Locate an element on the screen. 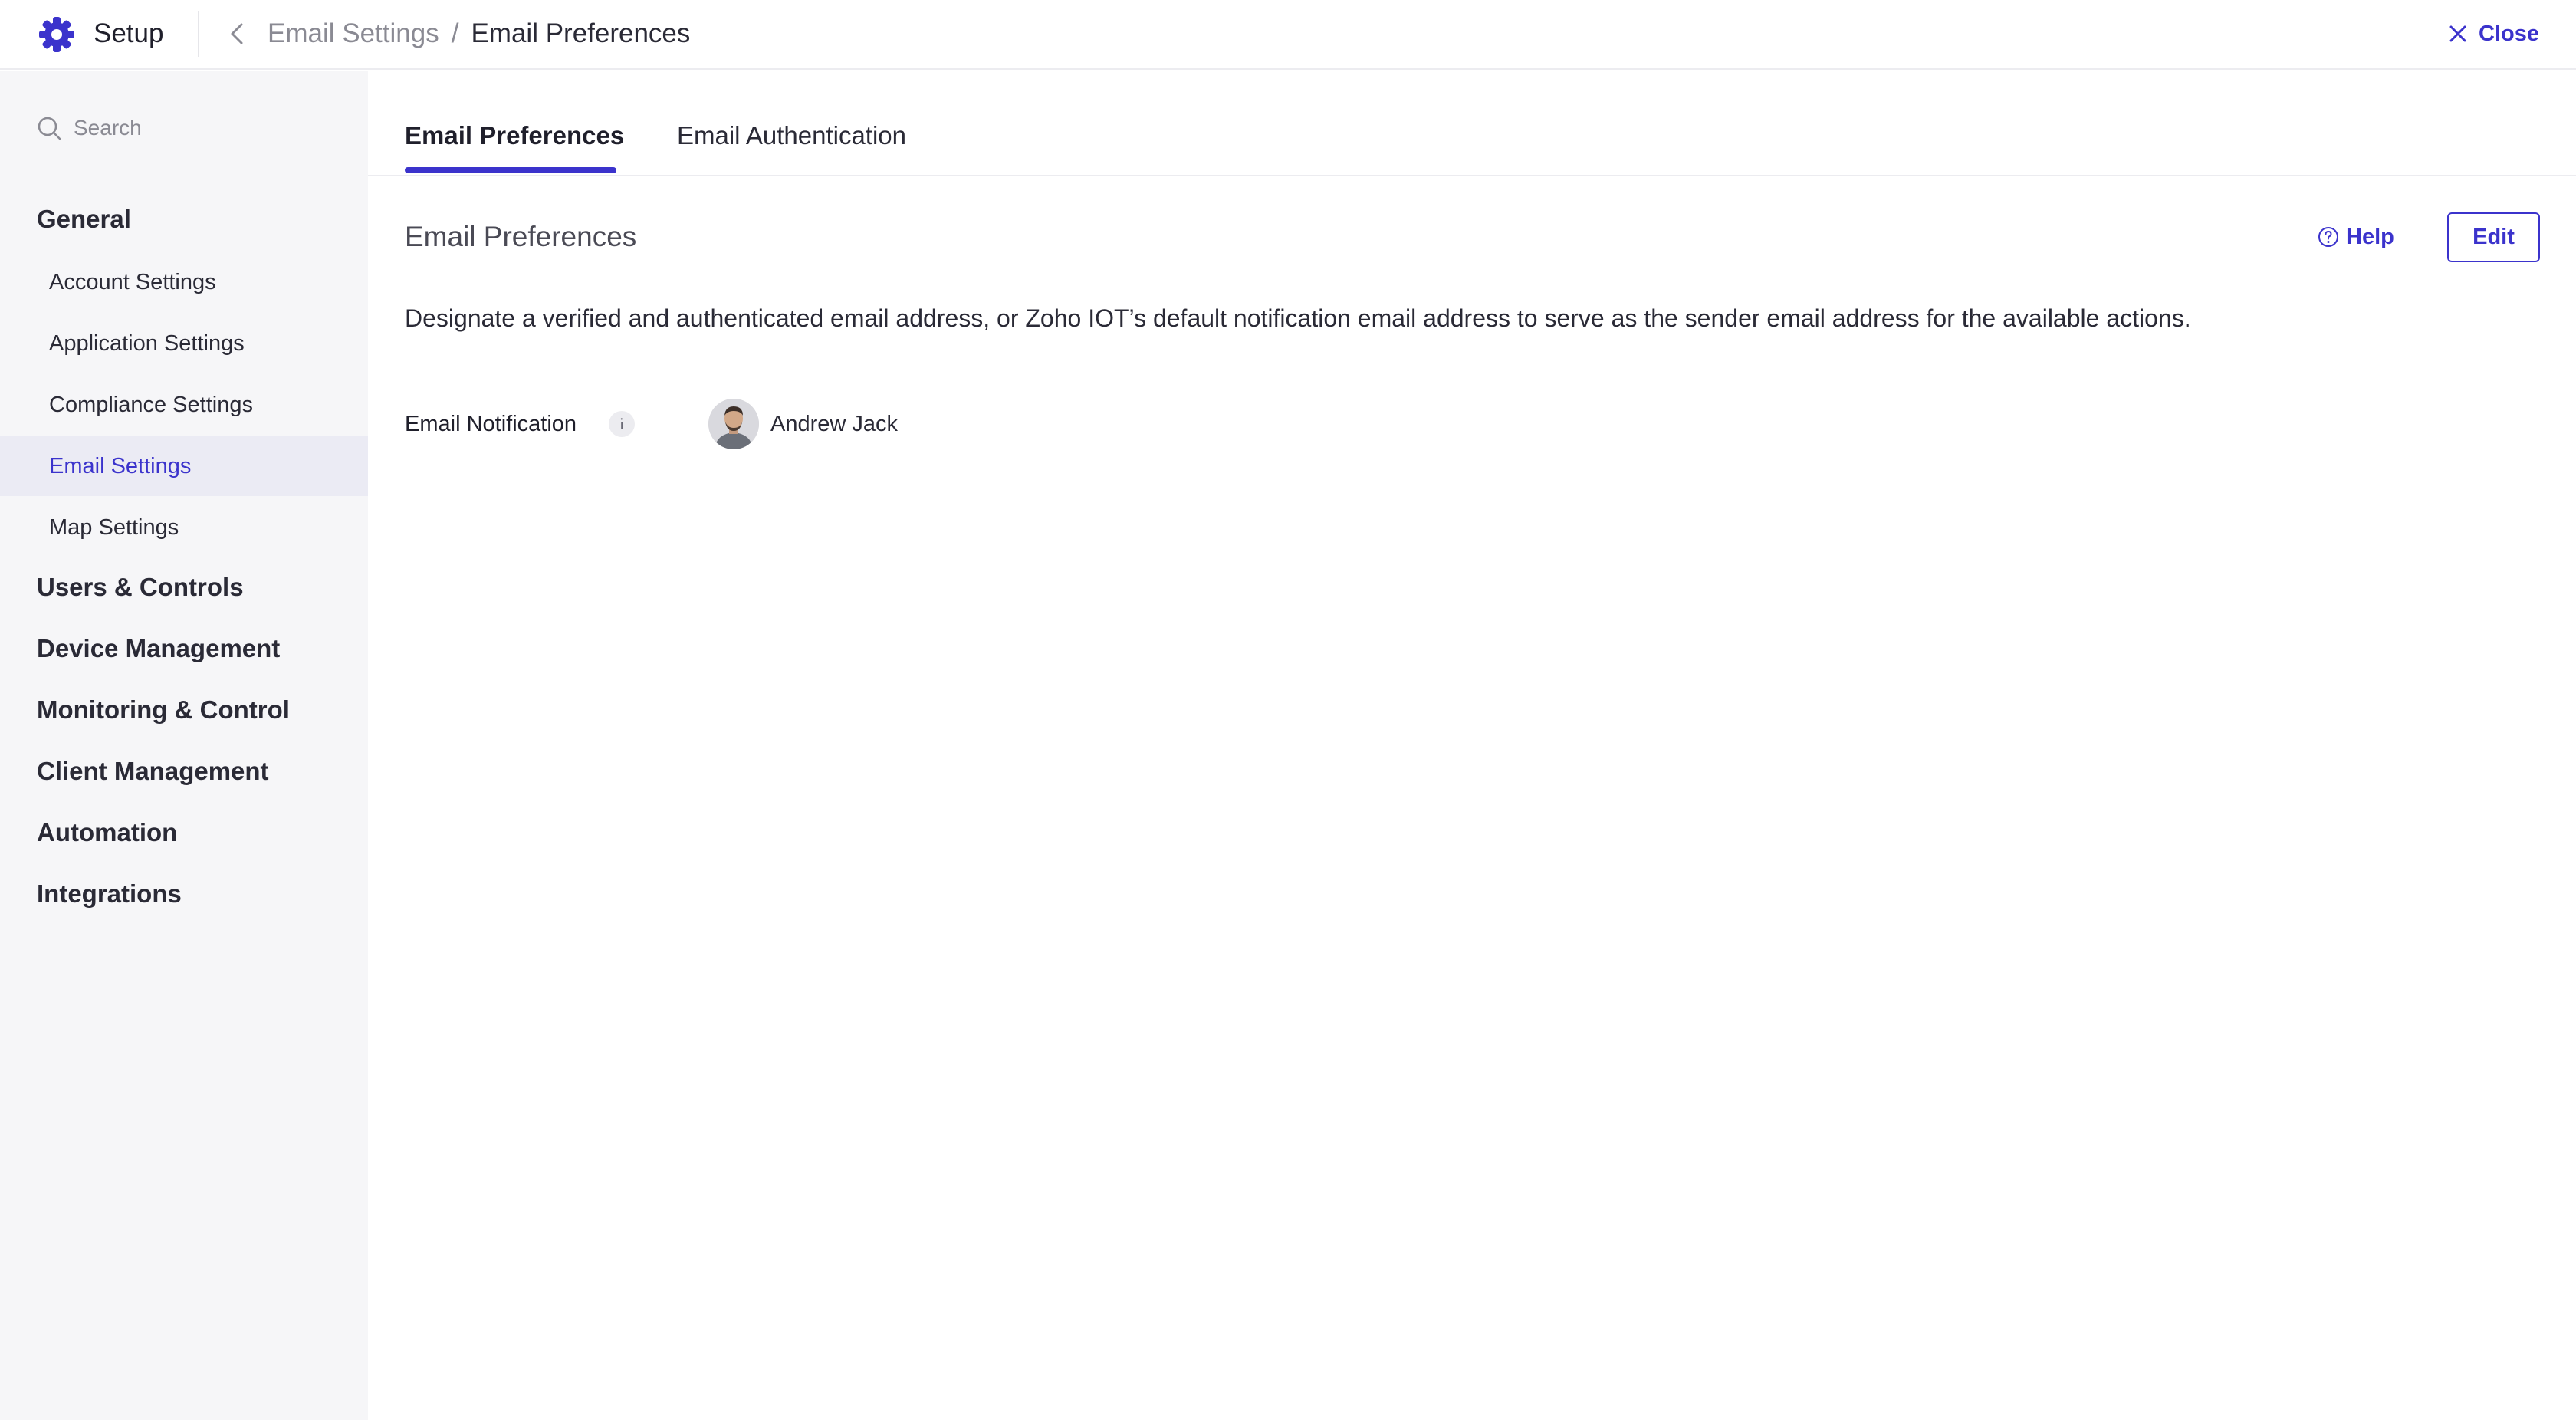 This screenshot has height=1420, width=2576. info-icon: i is located at coordinates (622, 424).